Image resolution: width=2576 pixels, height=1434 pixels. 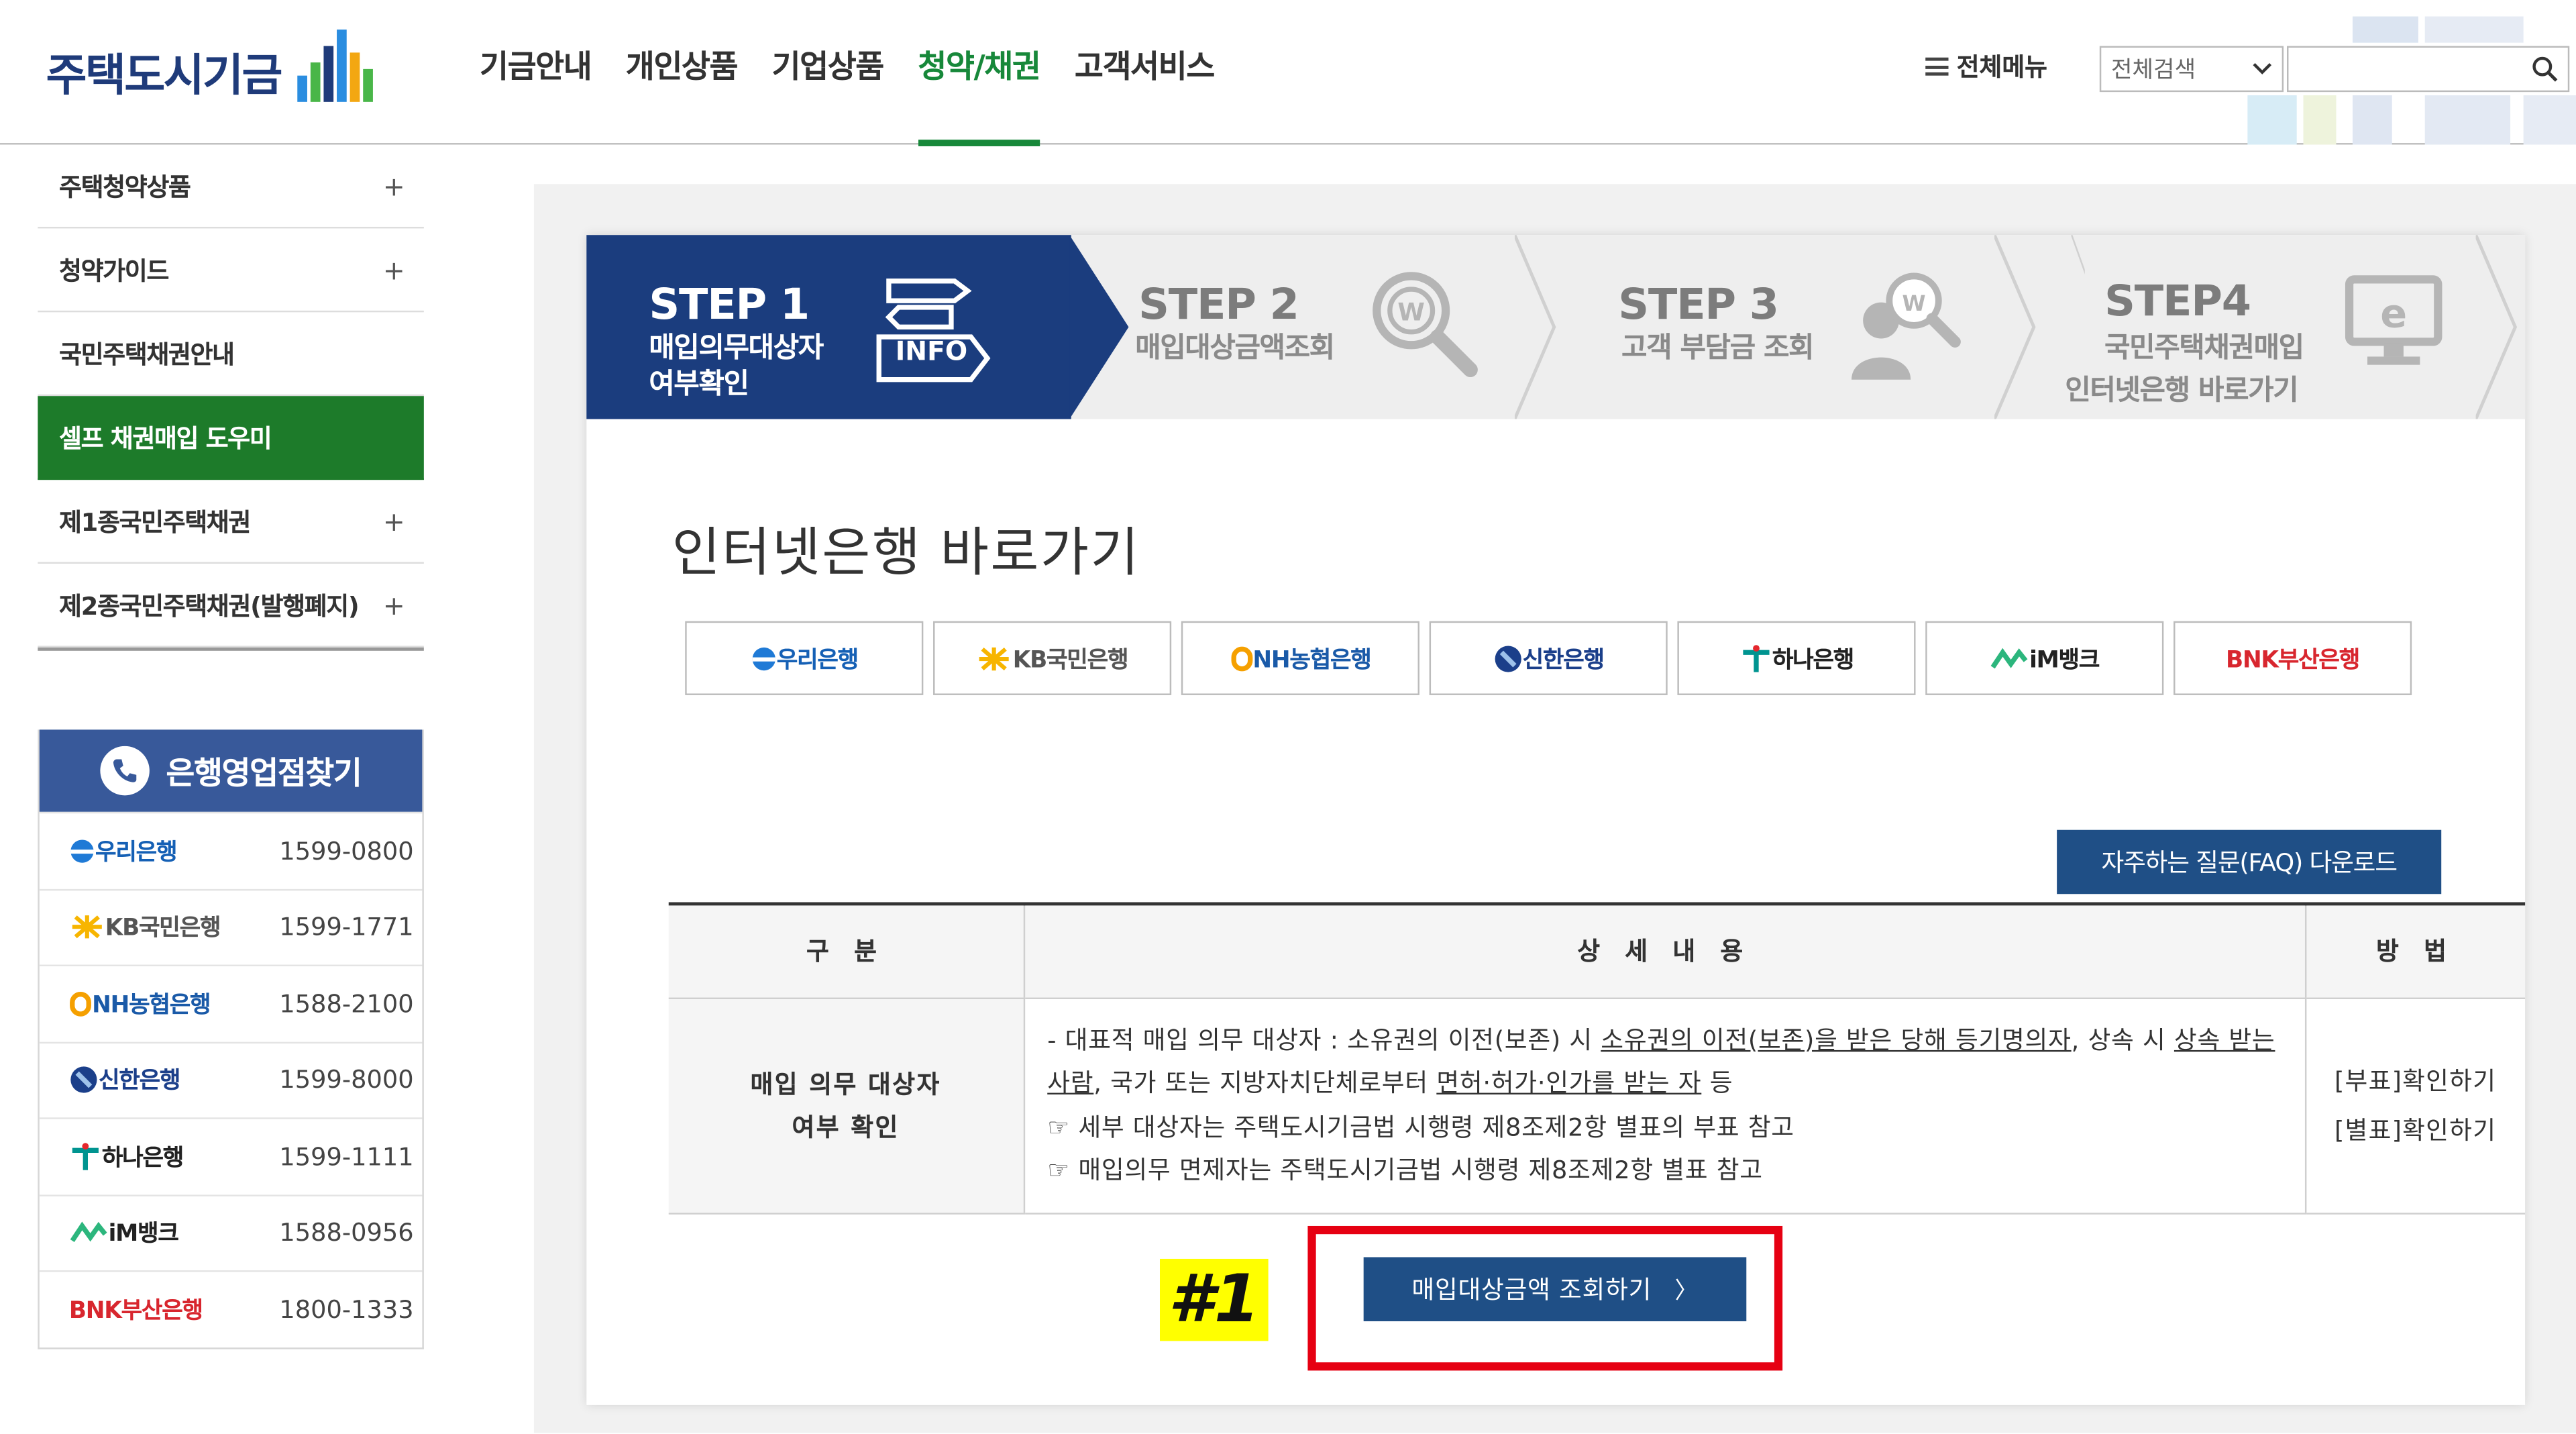 What do you see at coordinates (2249, 861) in the screenshot?
I see `faq-download-button: 자주하는 질문(FAQ) 다운로드` at bounding box center [2249, 861].